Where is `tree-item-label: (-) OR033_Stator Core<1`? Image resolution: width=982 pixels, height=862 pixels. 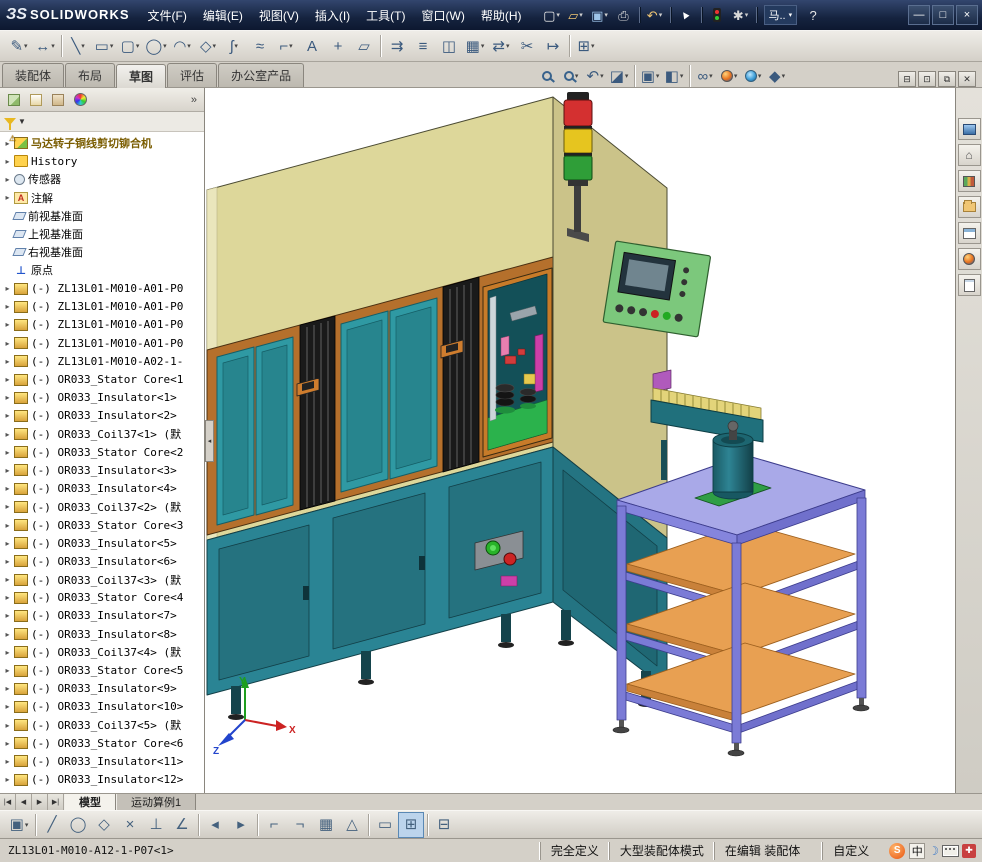 tree-item-label: (-) OR033_Stator Core<1 is located at coordinates (107, 379).